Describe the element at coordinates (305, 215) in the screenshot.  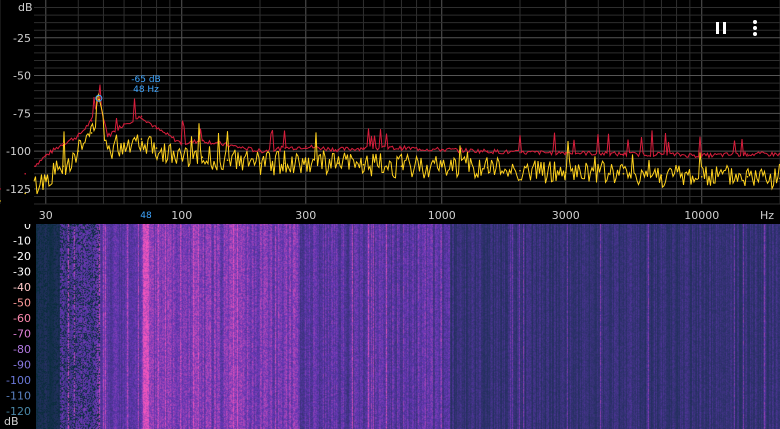
I see `freq-tick-label: 300` at that location.